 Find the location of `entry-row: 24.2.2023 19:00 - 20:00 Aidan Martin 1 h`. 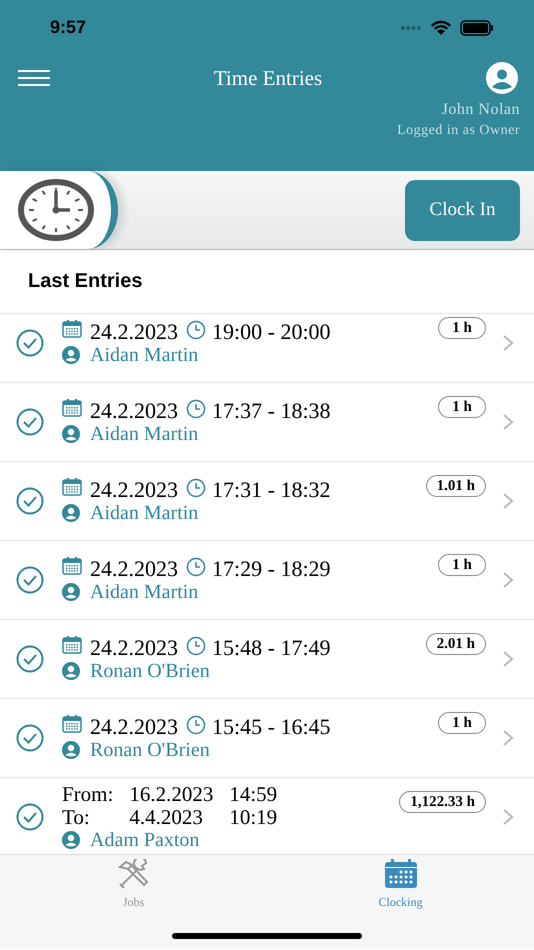

entry-row: 24.2.2023 19:00 - 20:00 Aidan Martin 1 h is located at coordinates (267, 348).